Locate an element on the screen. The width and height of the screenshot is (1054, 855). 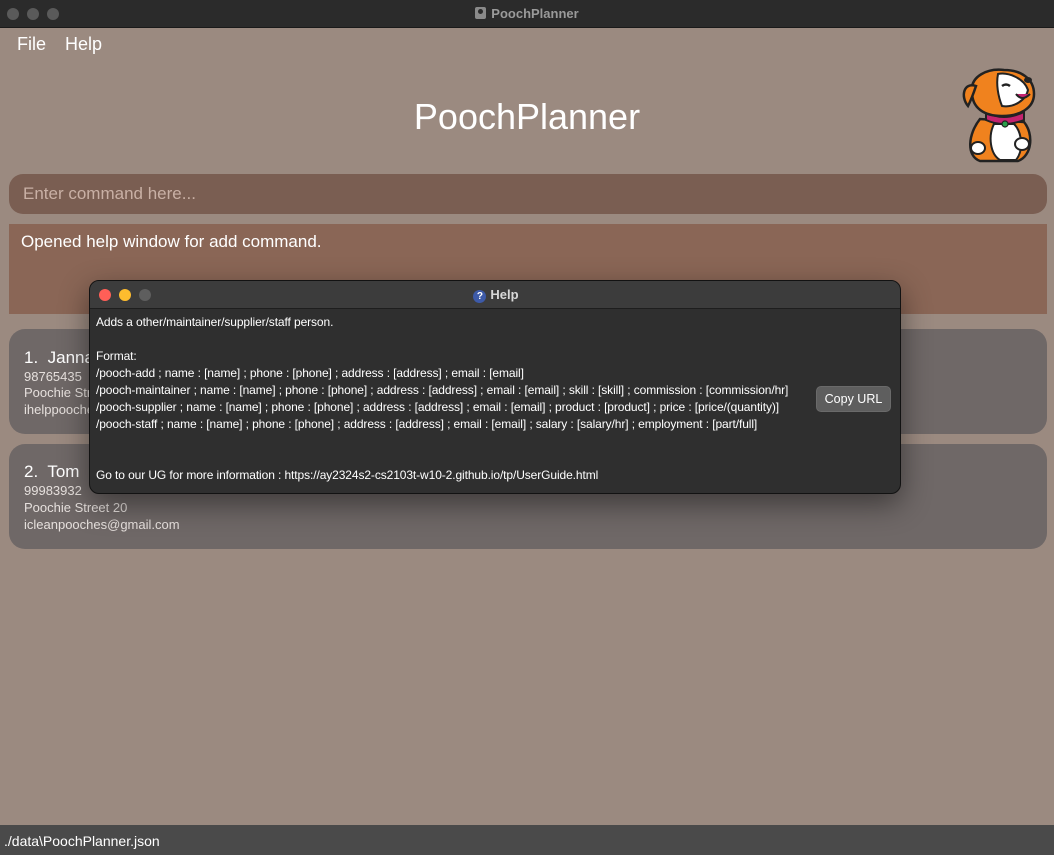
copy-url-button: Copy URL is located at coordinates (853, 399).